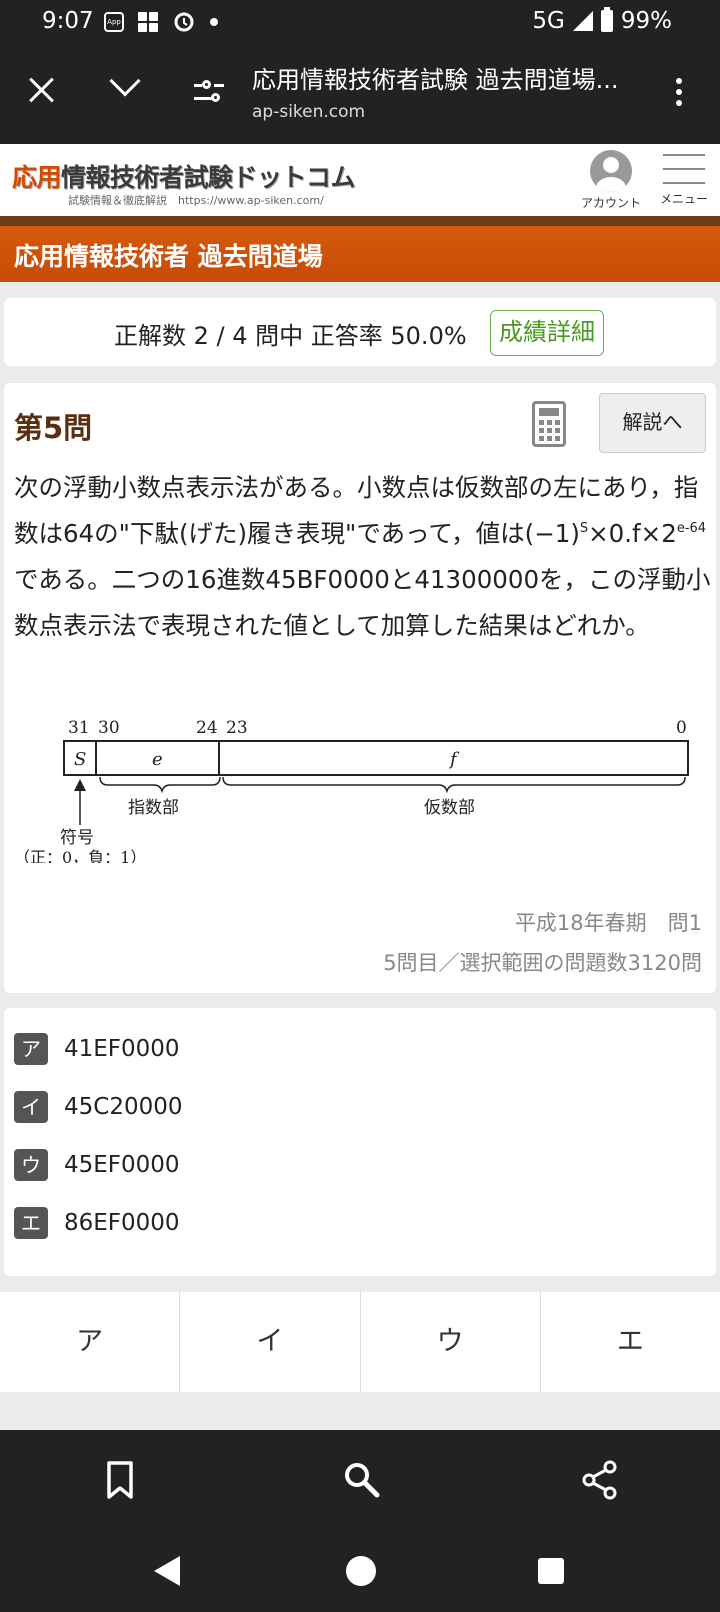 The width and height of the screenshot is (720, 1612). Describe the element at coordinates (167, 1571) in the screenshot. I see `back-icon` at that location.